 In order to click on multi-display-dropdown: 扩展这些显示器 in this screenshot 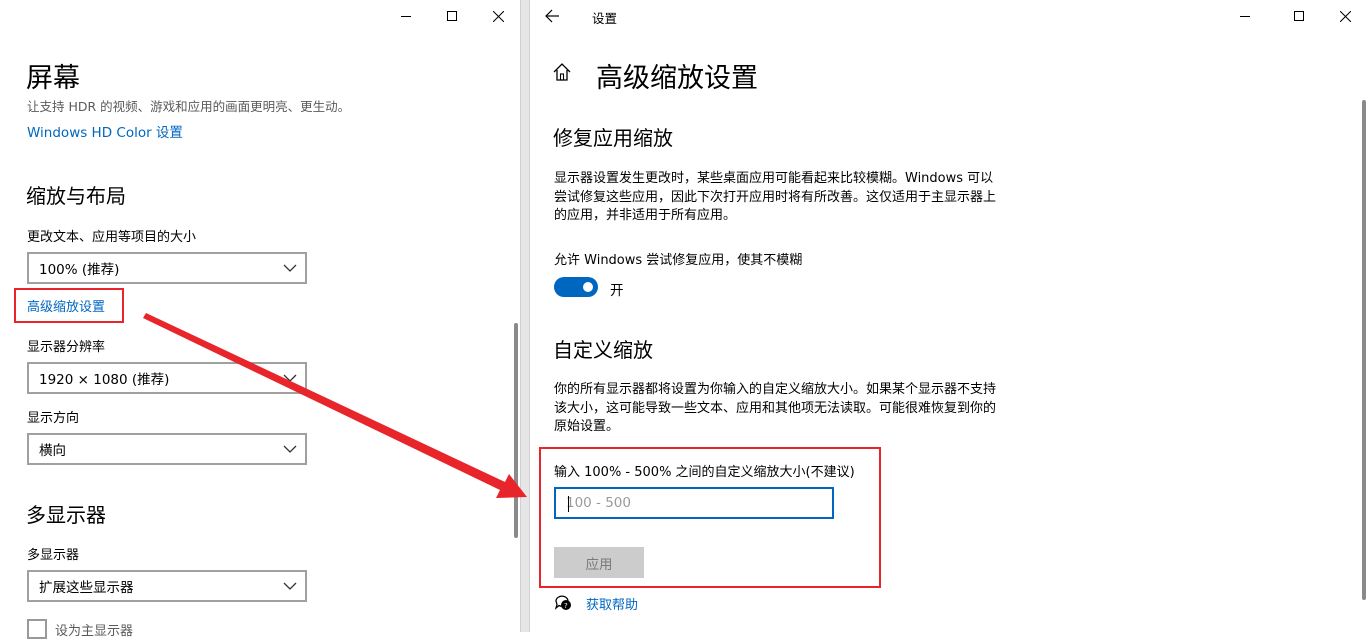, I will do `click(167, 586)`.